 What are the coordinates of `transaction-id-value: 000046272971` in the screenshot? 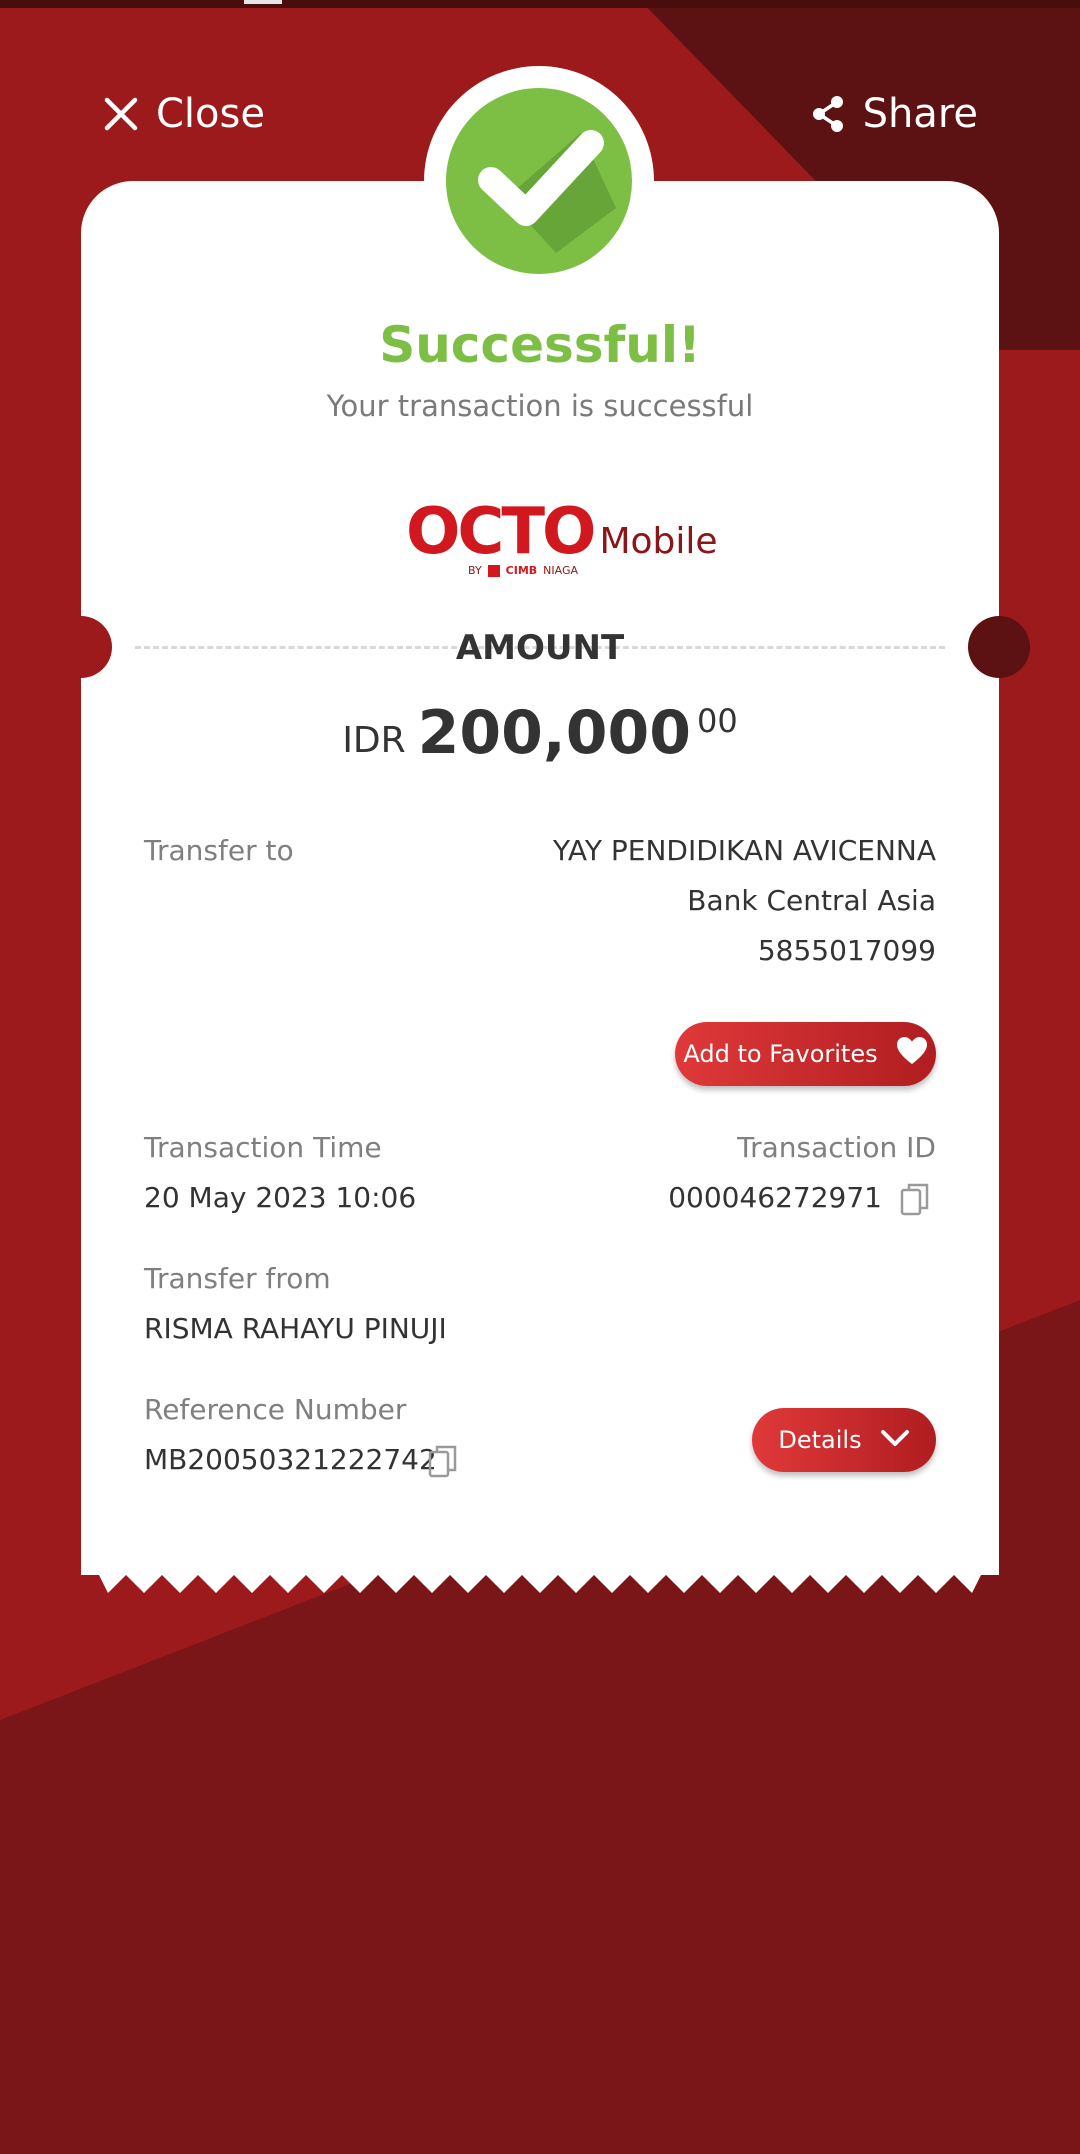 It's located at (775, 1197).